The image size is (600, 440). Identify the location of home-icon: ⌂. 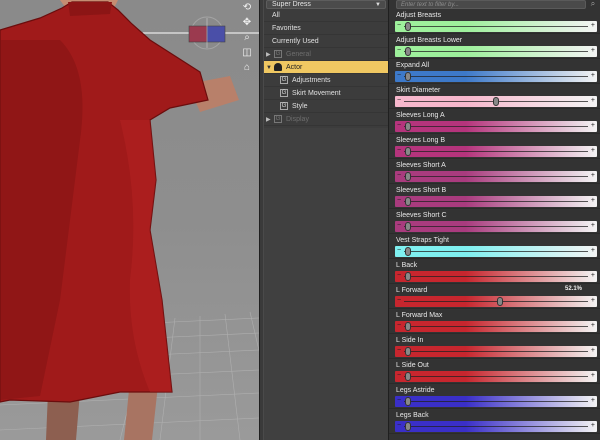
(247, 68).